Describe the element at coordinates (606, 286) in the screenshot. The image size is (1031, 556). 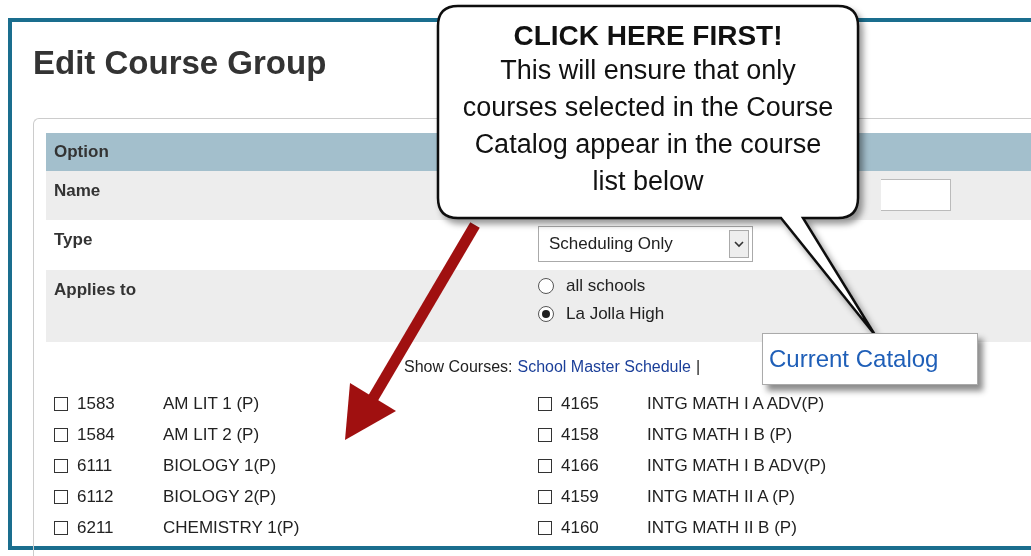
I see `radio-label: all schools` at that location.